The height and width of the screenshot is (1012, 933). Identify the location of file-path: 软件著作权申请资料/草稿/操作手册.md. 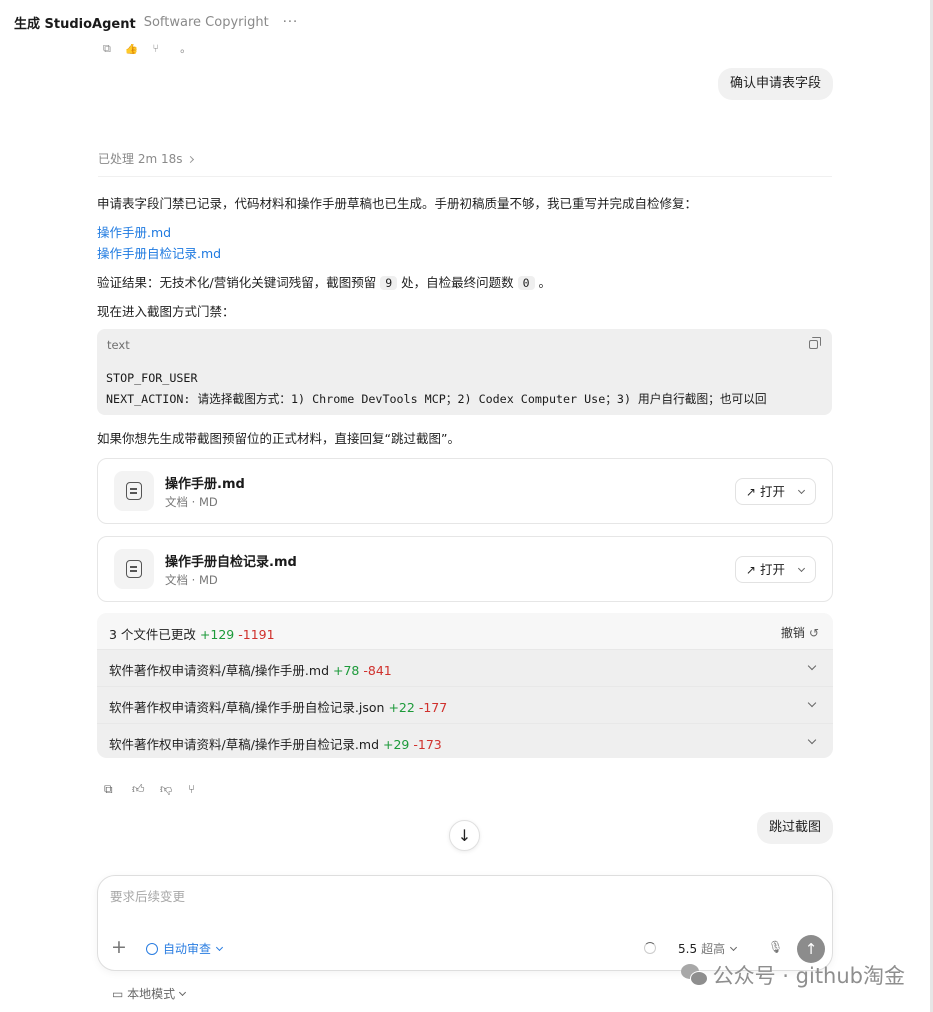
(219, 670).